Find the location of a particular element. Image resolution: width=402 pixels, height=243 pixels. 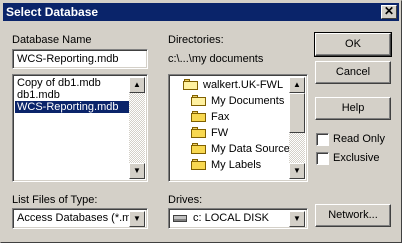

hard-drive-icon is located at coordinates (180, 218).